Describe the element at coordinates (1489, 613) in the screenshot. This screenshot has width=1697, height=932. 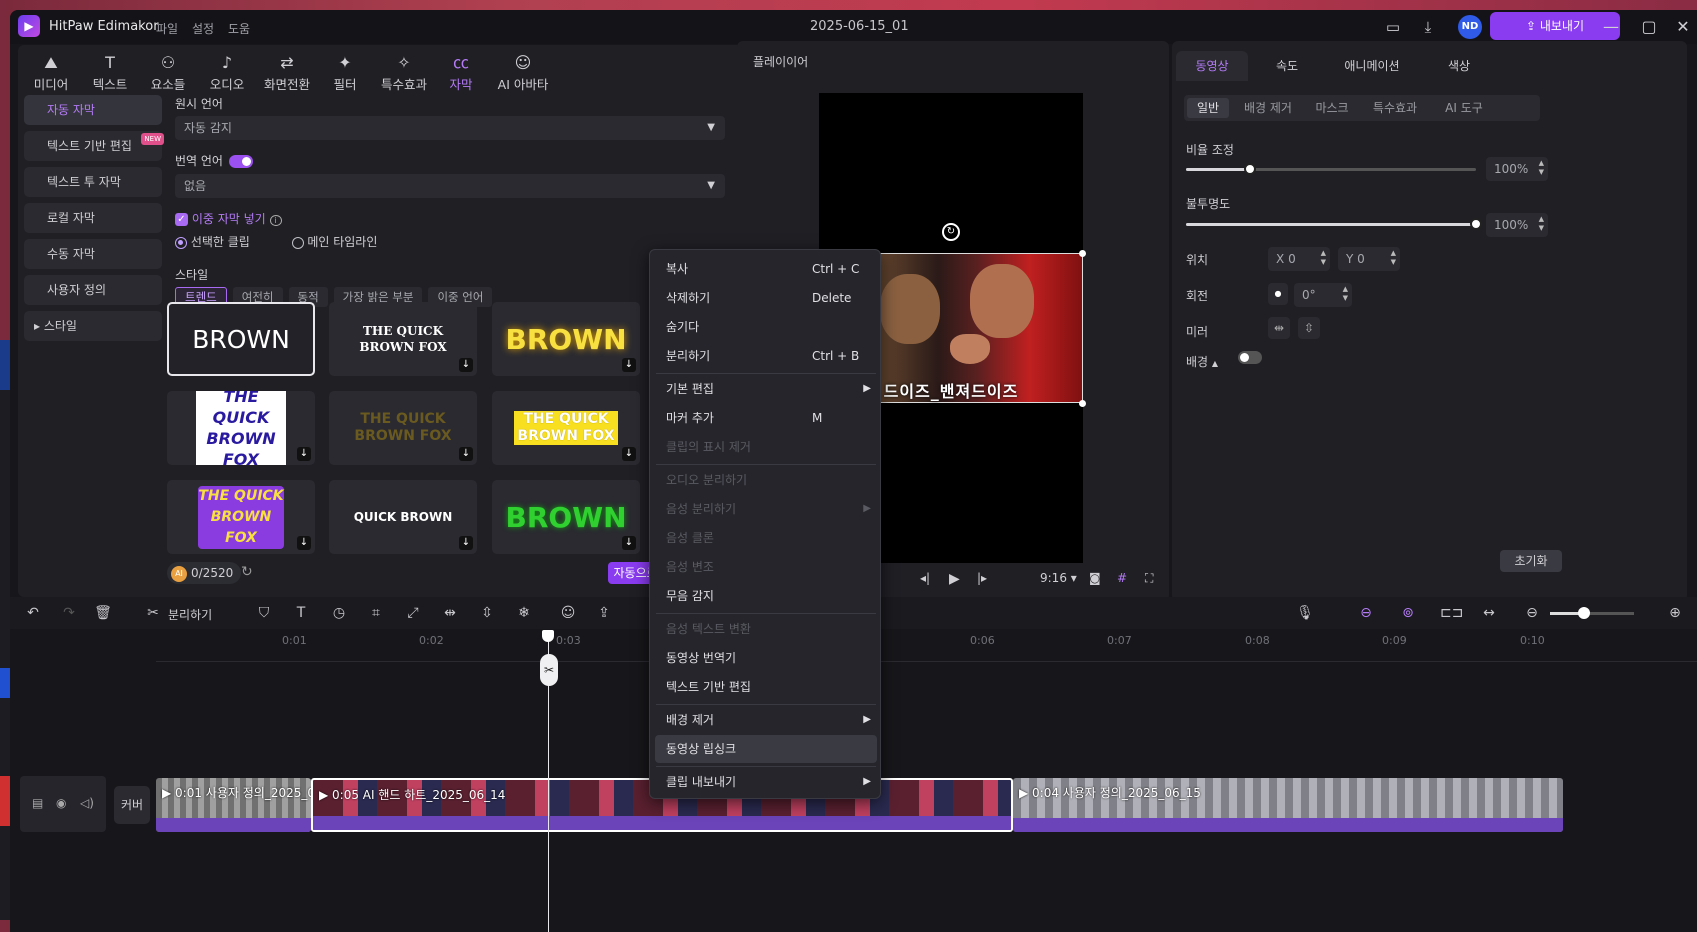
I see `fit-icon: ↔` at that location.